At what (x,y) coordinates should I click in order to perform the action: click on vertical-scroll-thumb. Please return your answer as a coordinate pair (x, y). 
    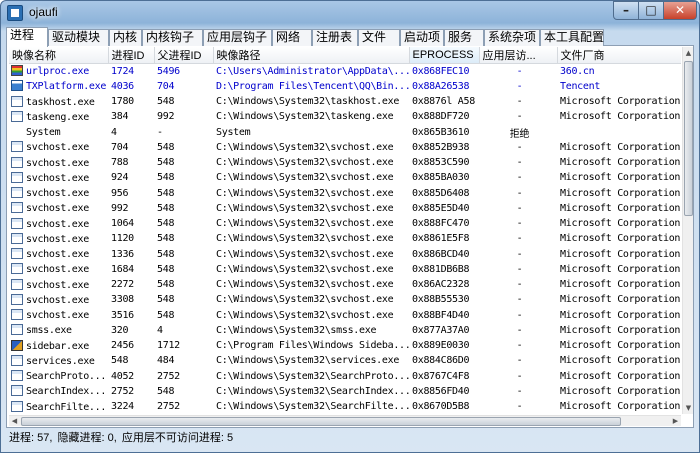
    Looking at the image, I should click on (688, 138).